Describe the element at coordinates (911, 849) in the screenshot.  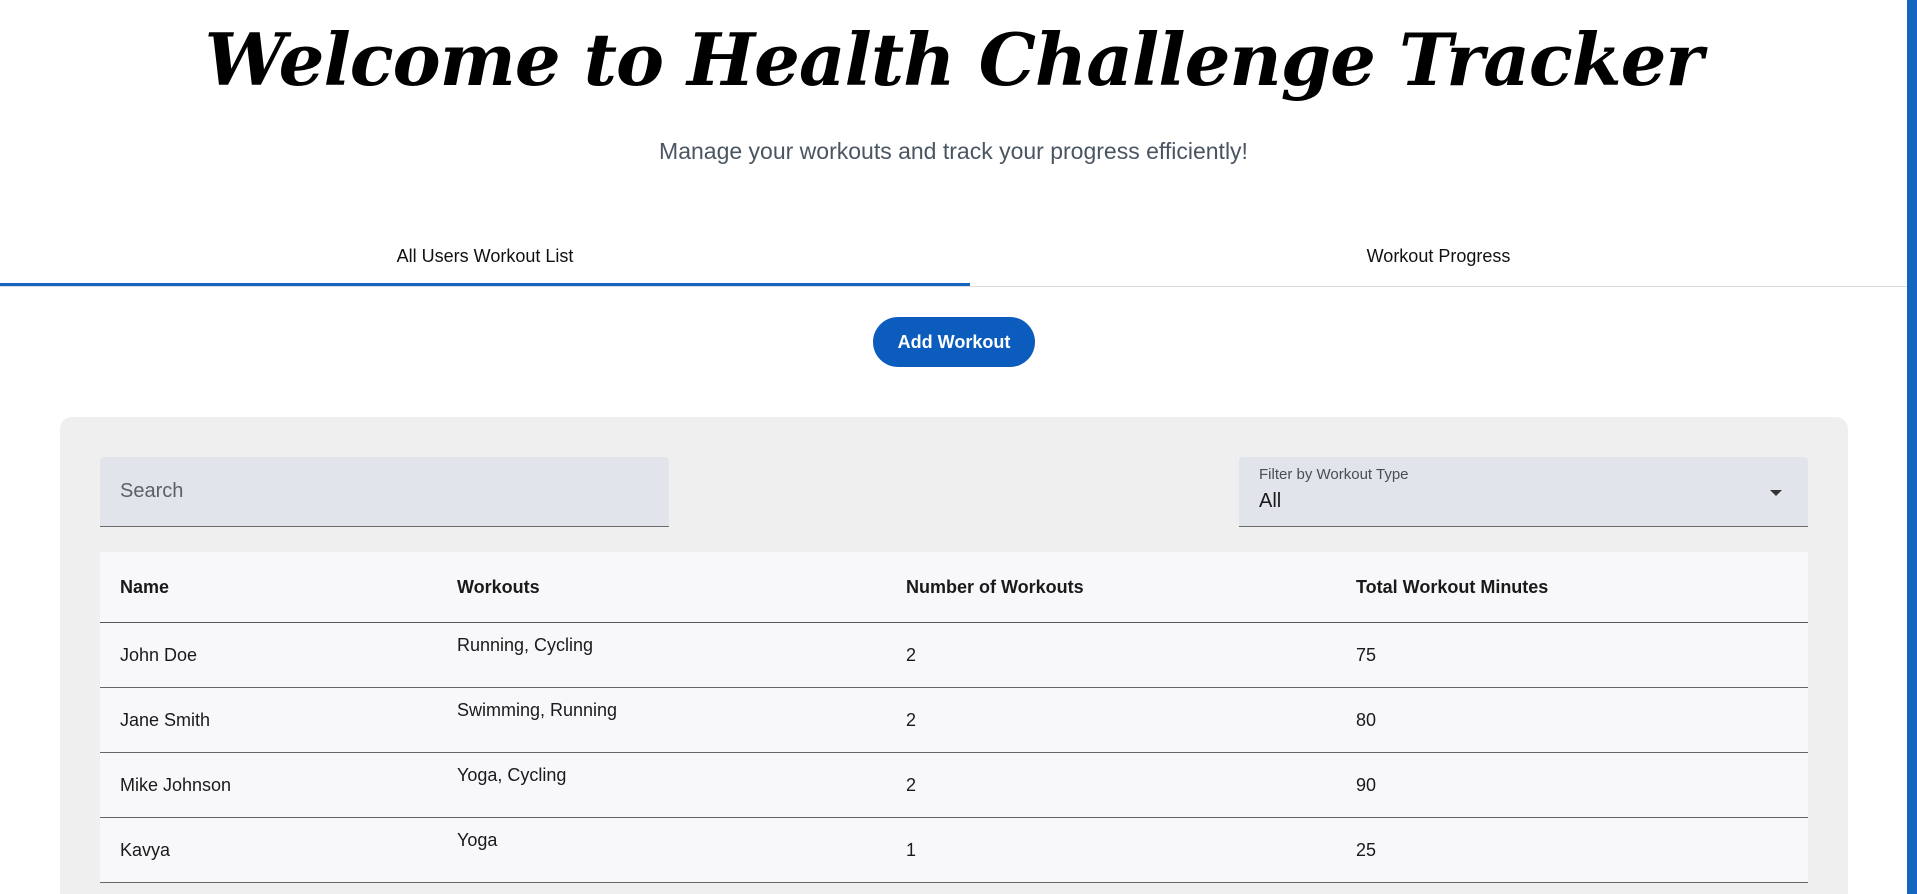
I see `cell-workout-count: 1` at that location.